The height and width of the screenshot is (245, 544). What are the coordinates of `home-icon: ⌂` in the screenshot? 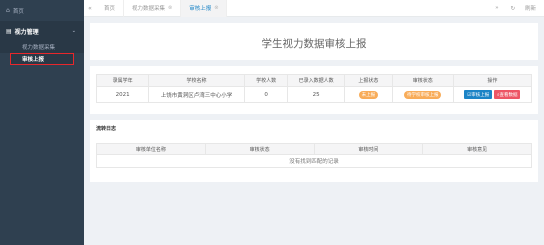 It's located at (8, 10).